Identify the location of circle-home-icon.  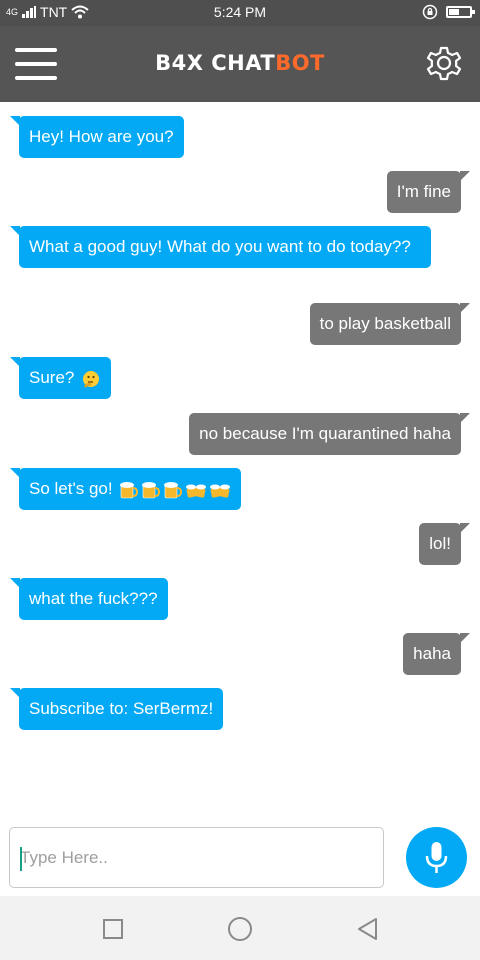
(240, 929).